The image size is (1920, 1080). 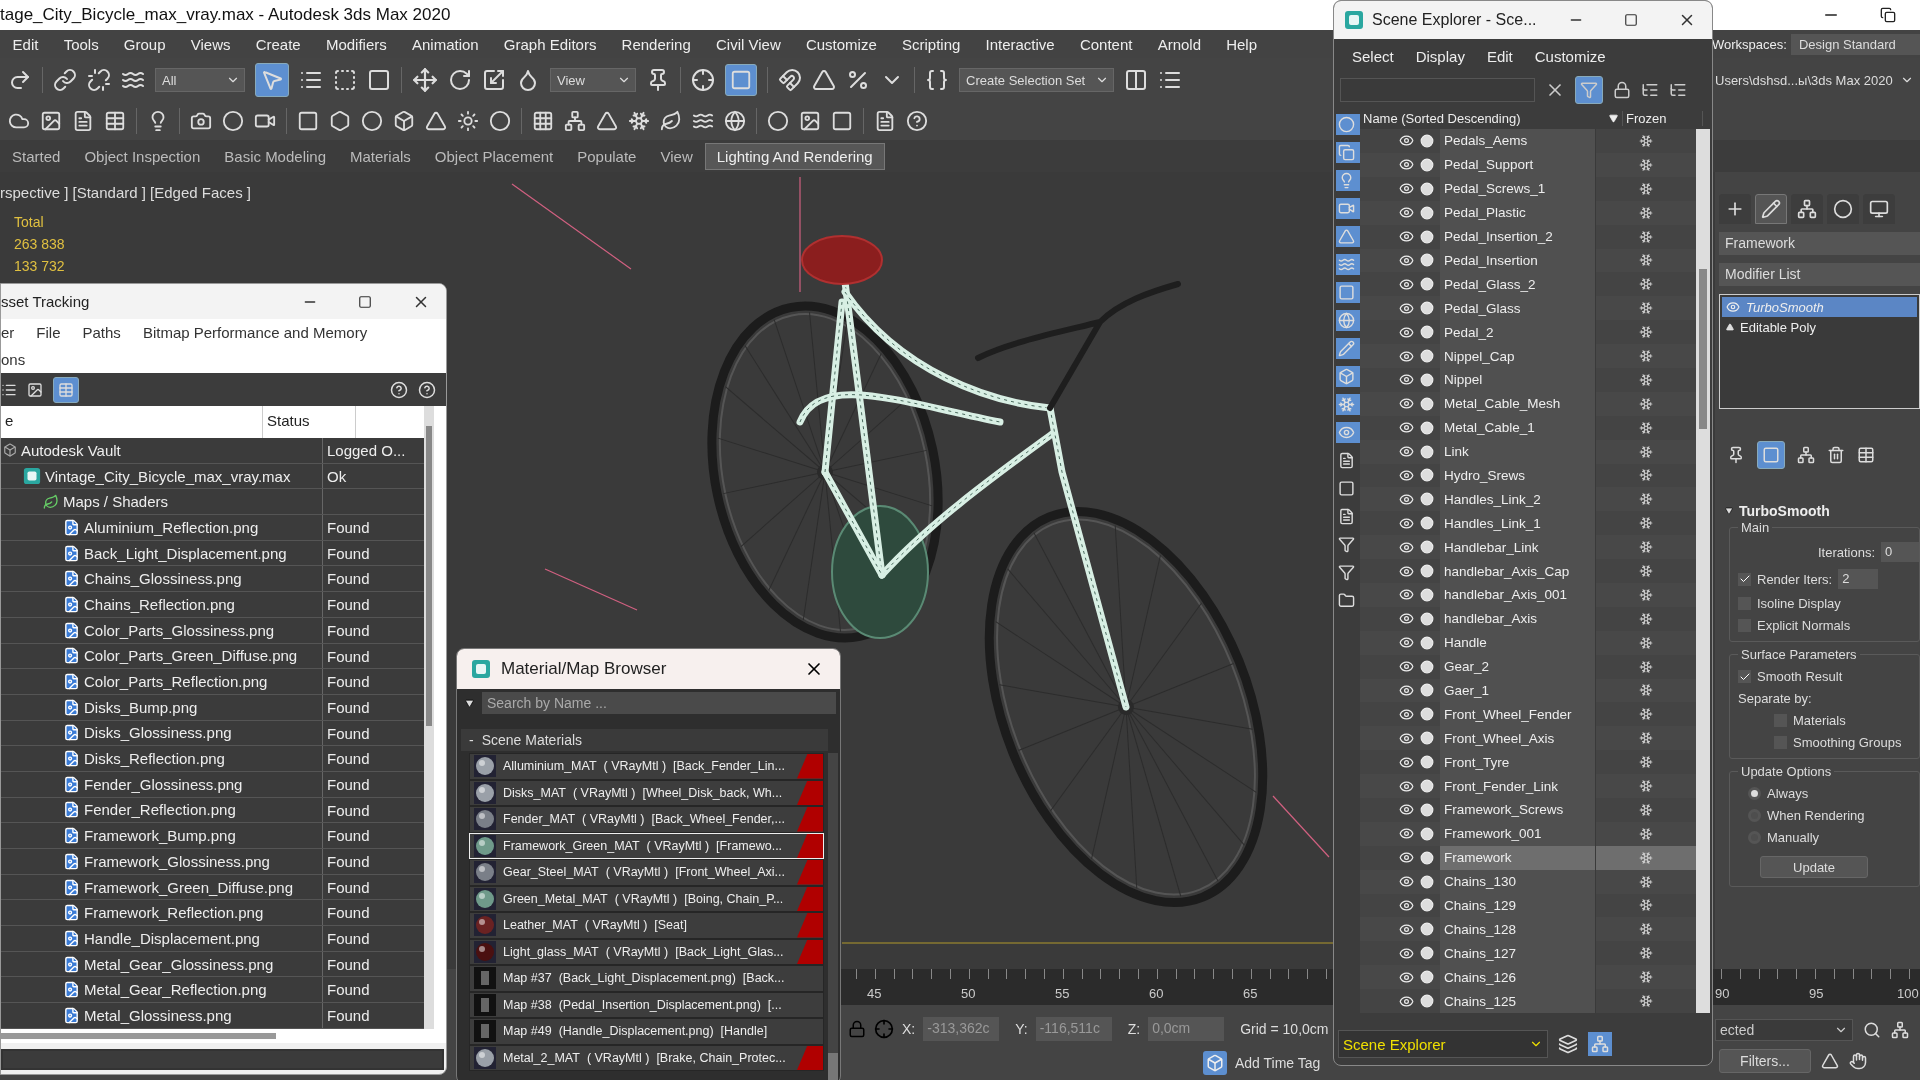 What do you see at coordinates (212, 1016) in the screenshot?
I see `asset-row: Metal_Glossiness.png Found` at bounding box center [212, 1016].